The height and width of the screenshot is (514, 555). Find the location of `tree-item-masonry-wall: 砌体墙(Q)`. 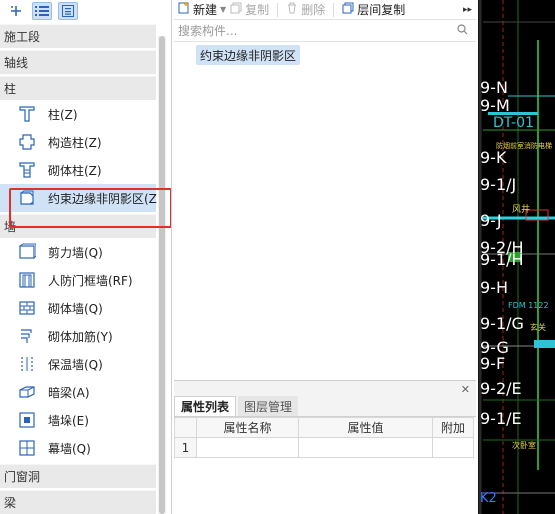

tree-item-masonry-wall: 砌体墙(Q) is located at coordinates (78, 308).